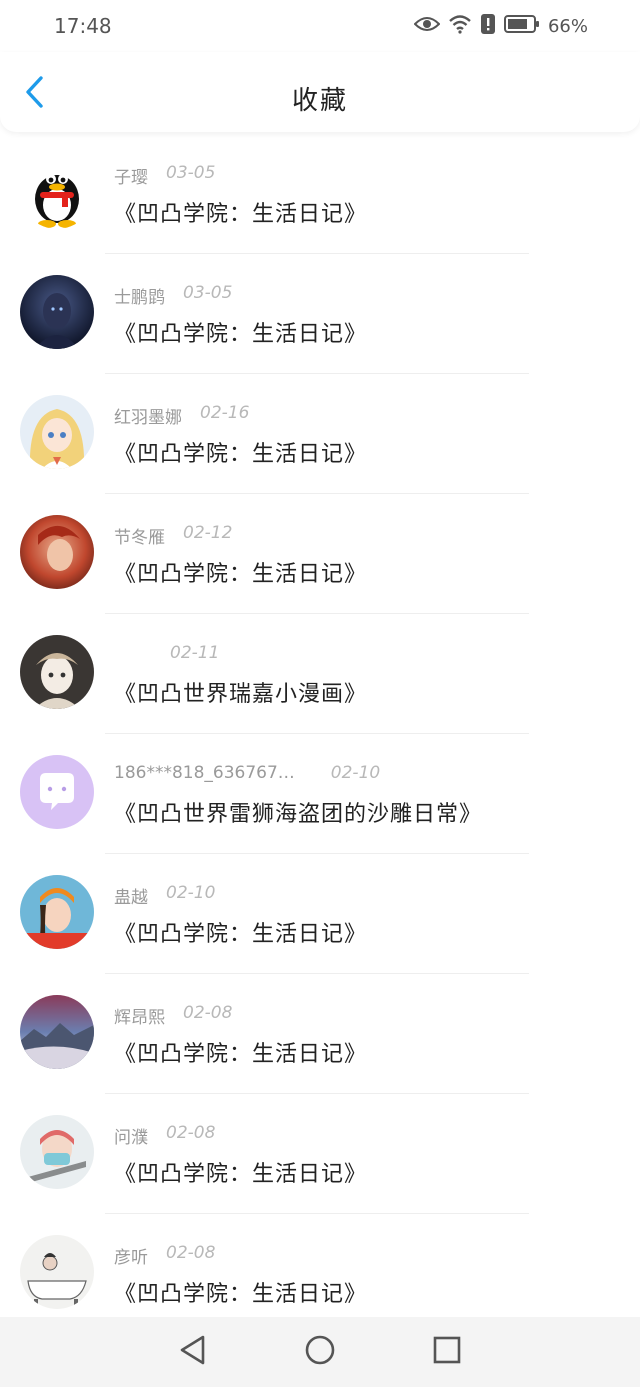 The width and height of the screenshot is (640, 1387). What do you see at coordinates (320, 794) in the screenshot?
I see `list-item: 186***818_636767… 02-10 《凹凸世界雷狮海盗团的沙雕日常》` at bounding box center [320, 794].